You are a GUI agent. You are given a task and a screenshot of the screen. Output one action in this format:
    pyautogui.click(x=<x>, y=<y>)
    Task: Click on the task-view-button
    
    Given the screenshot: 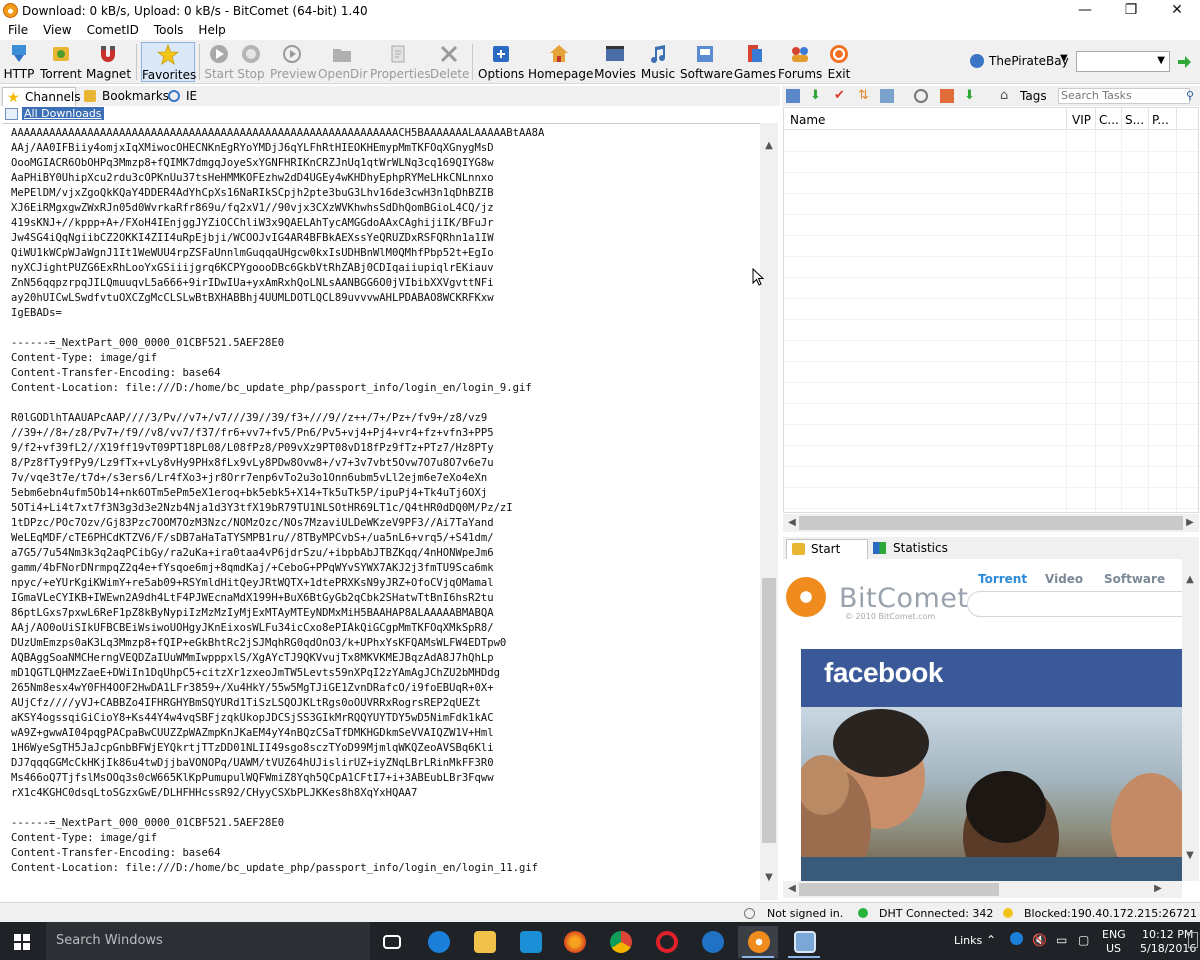 What is the action you would take?
    pyautogui.click(x=392, y=942)
    